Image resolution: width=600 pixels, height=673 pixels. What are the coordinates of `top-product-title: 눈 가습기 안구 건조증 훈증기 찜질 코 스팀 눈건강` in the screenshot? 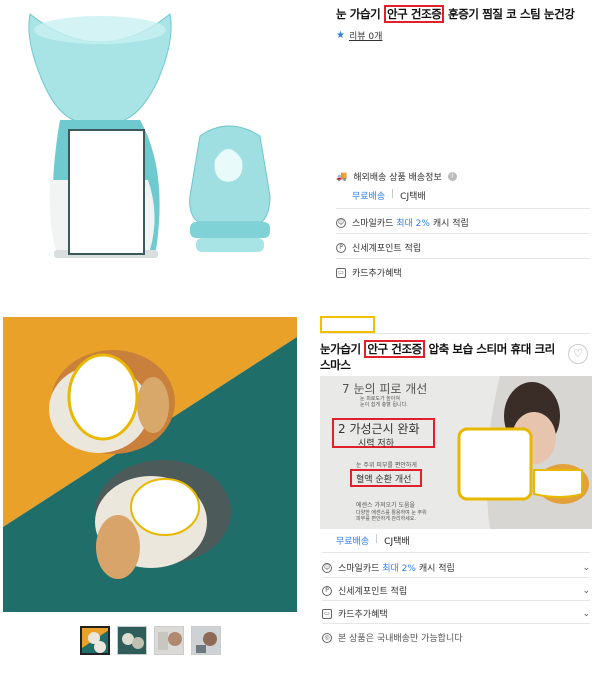 It's located at (455, 14).